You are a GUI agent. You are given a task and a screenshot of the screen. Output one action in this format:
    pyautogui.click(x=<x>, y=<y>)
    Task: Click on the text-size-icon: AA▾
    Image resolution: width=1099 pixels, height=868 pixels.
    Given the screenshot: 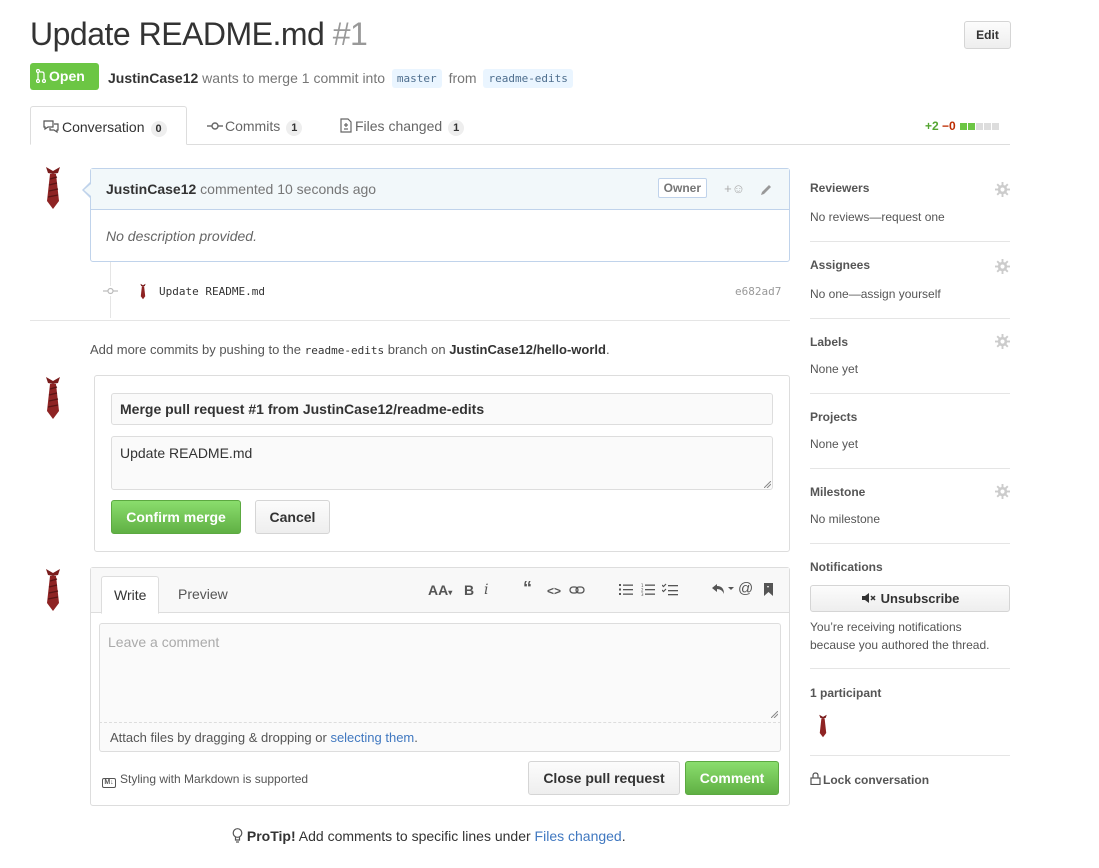 What is the action you would take?
    pyautogui.click(x=440, y=590)
    